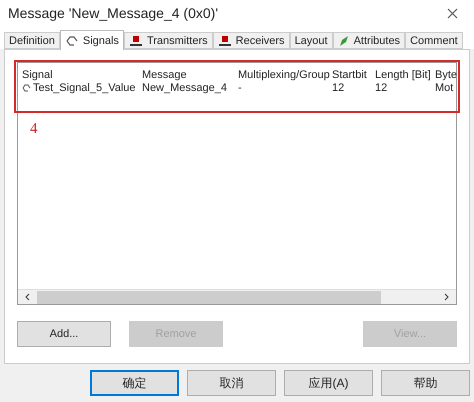 This screenshot has width=474, height=402. What do you see at coordinates (285, 73) in the screenshot?
I see `column-header: Multiplexing/Group` at bounding box center [285, 73].